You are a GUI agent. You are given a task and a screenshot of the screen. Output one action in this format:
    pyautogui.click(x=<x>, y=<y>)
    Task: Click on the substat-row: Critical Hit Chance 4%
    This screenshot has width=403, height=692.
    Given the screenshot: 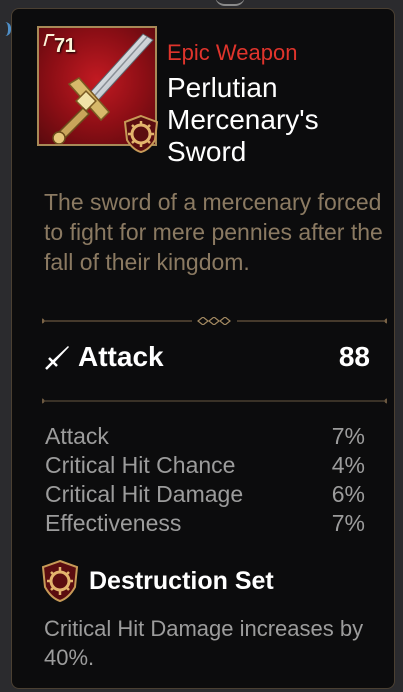 What is the action you would take?
    pyautogui.click(x=205, y=466)
    